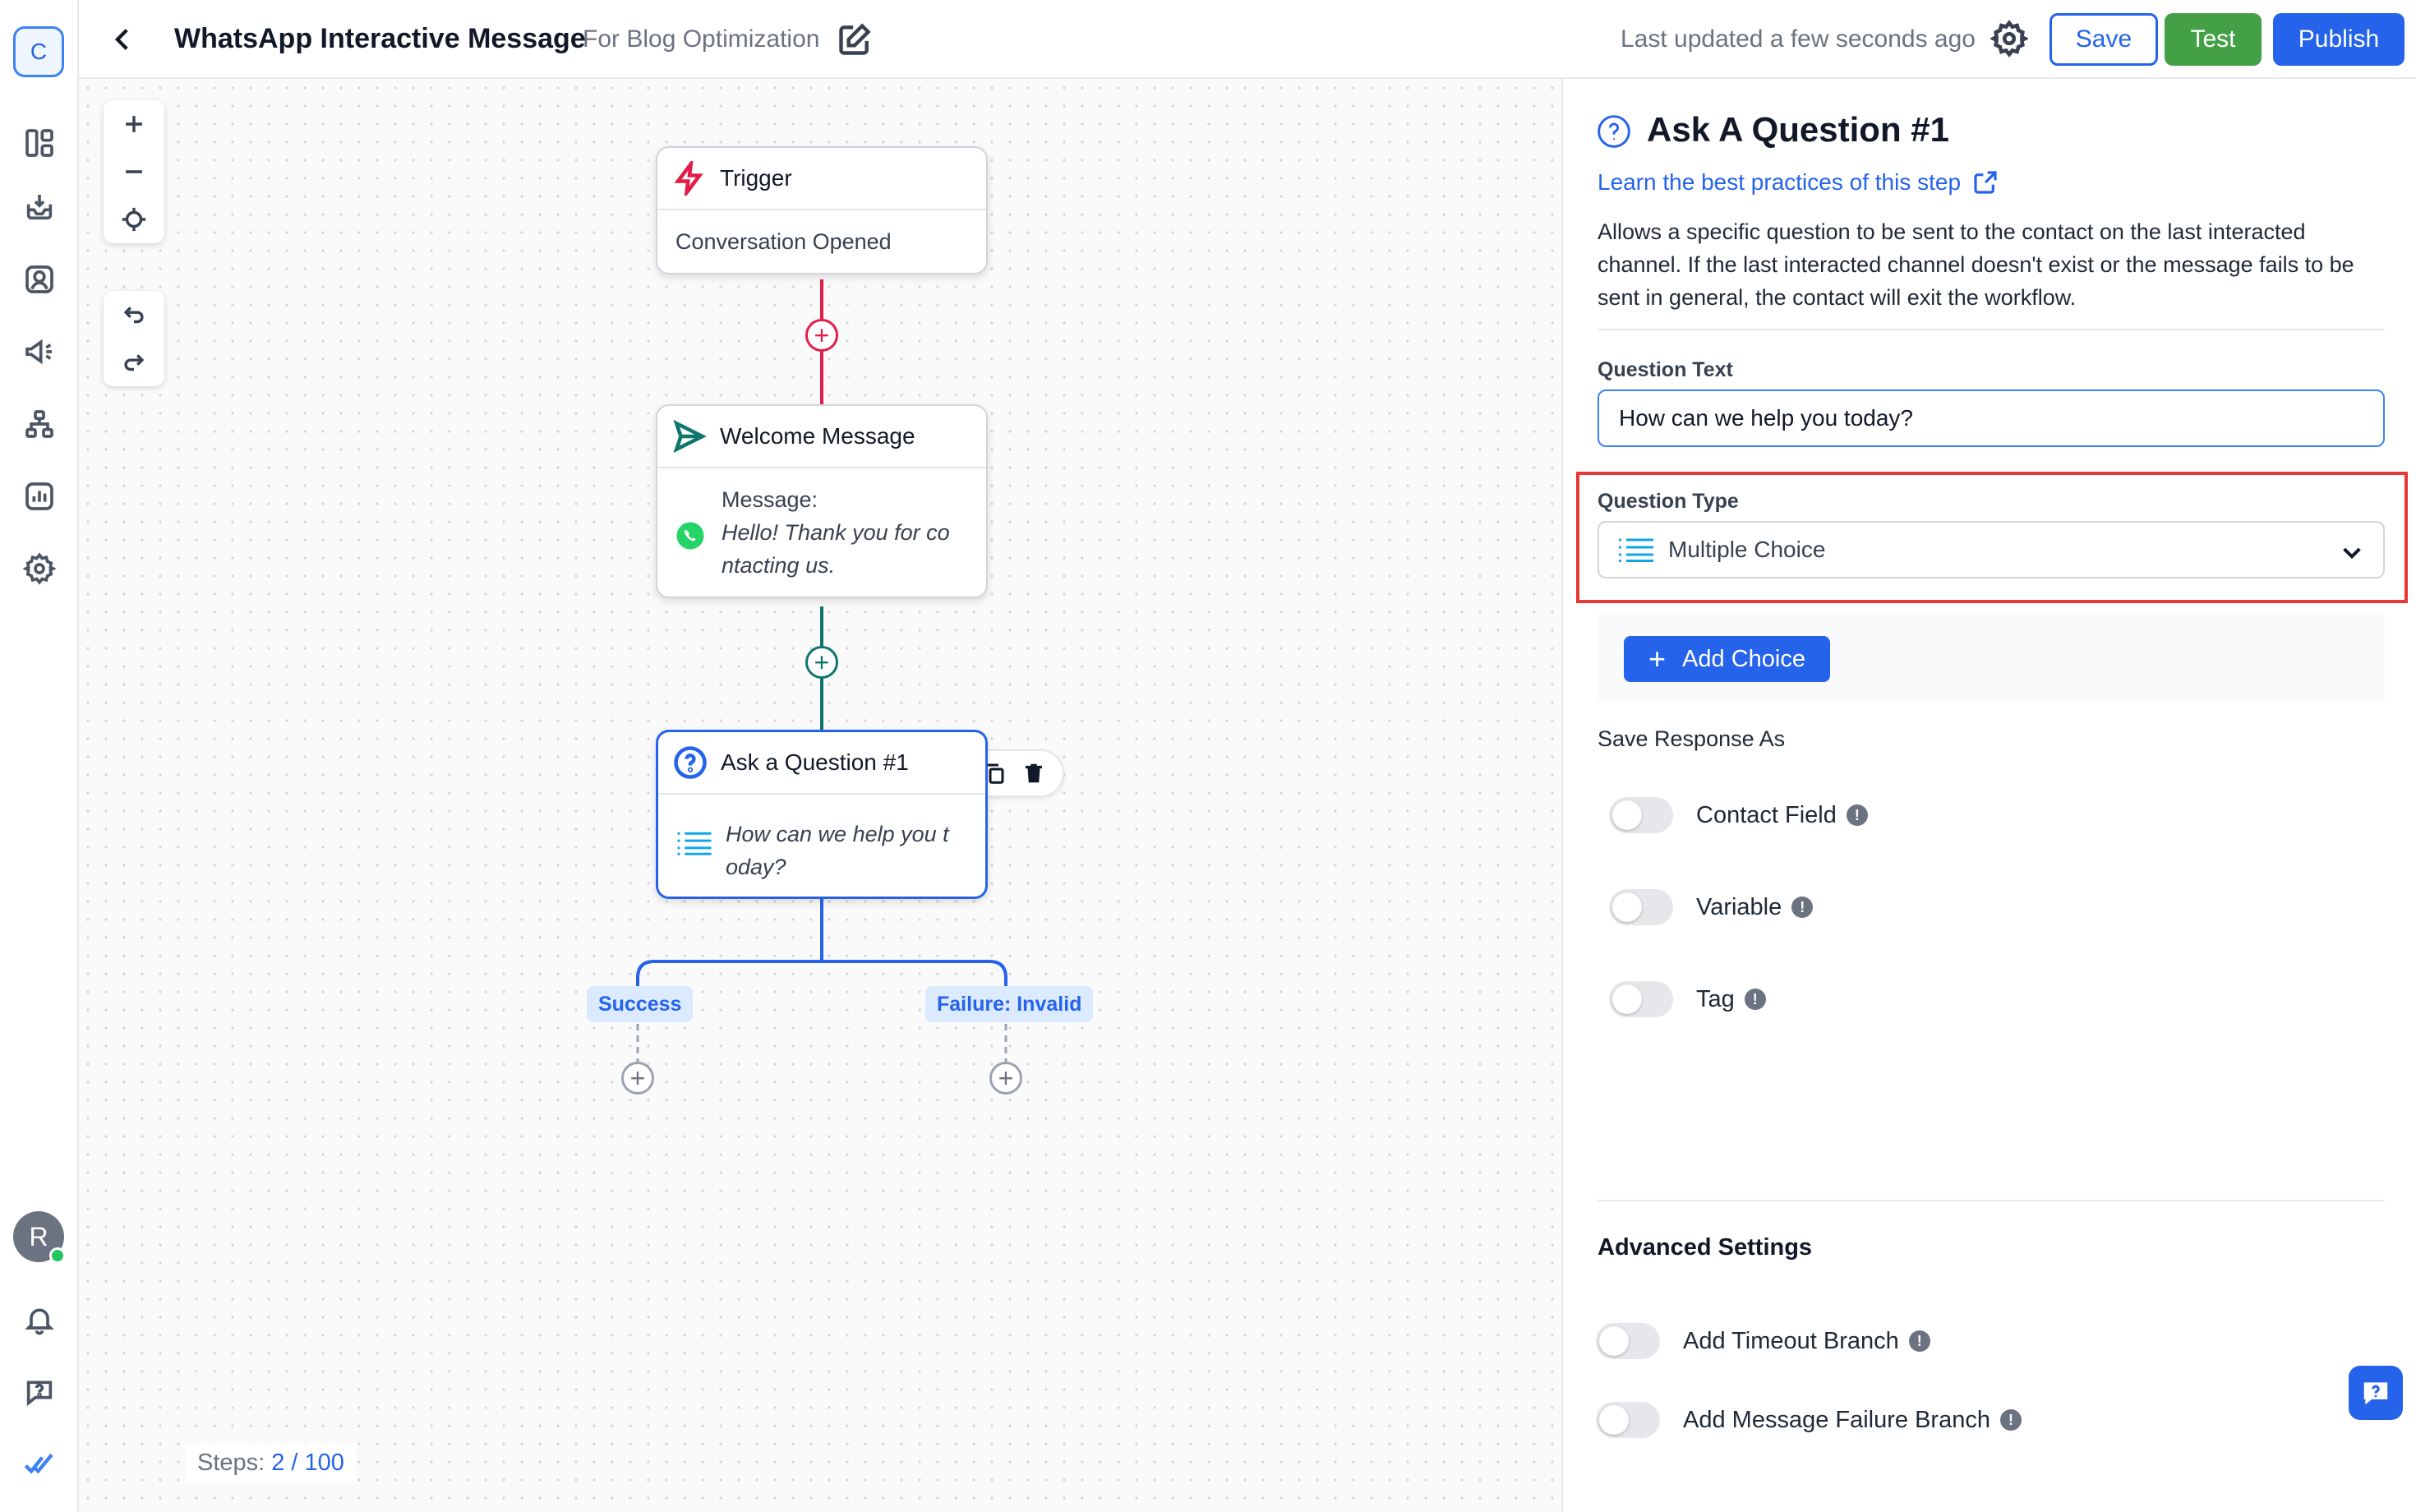  What do you see at coordinates (689, 178) in the screenshot?
I see `lightning-icon` at bounding box center [689, 178].